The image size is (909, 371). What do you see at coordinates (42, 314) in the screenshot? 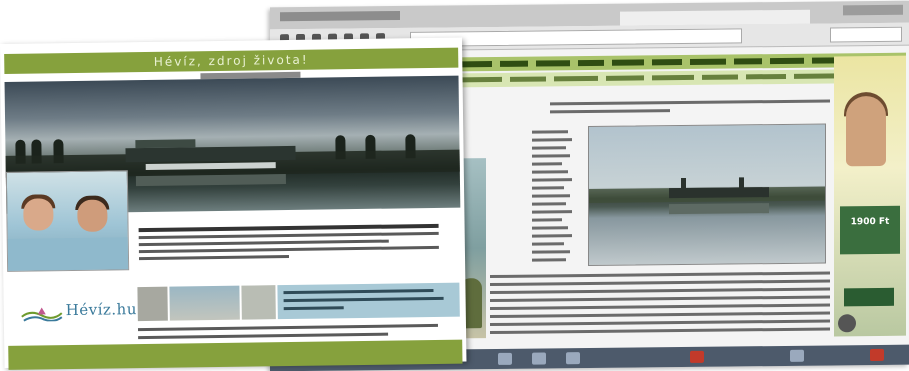
I see `lotus-wave-icon` at bounding box center [42, 314].